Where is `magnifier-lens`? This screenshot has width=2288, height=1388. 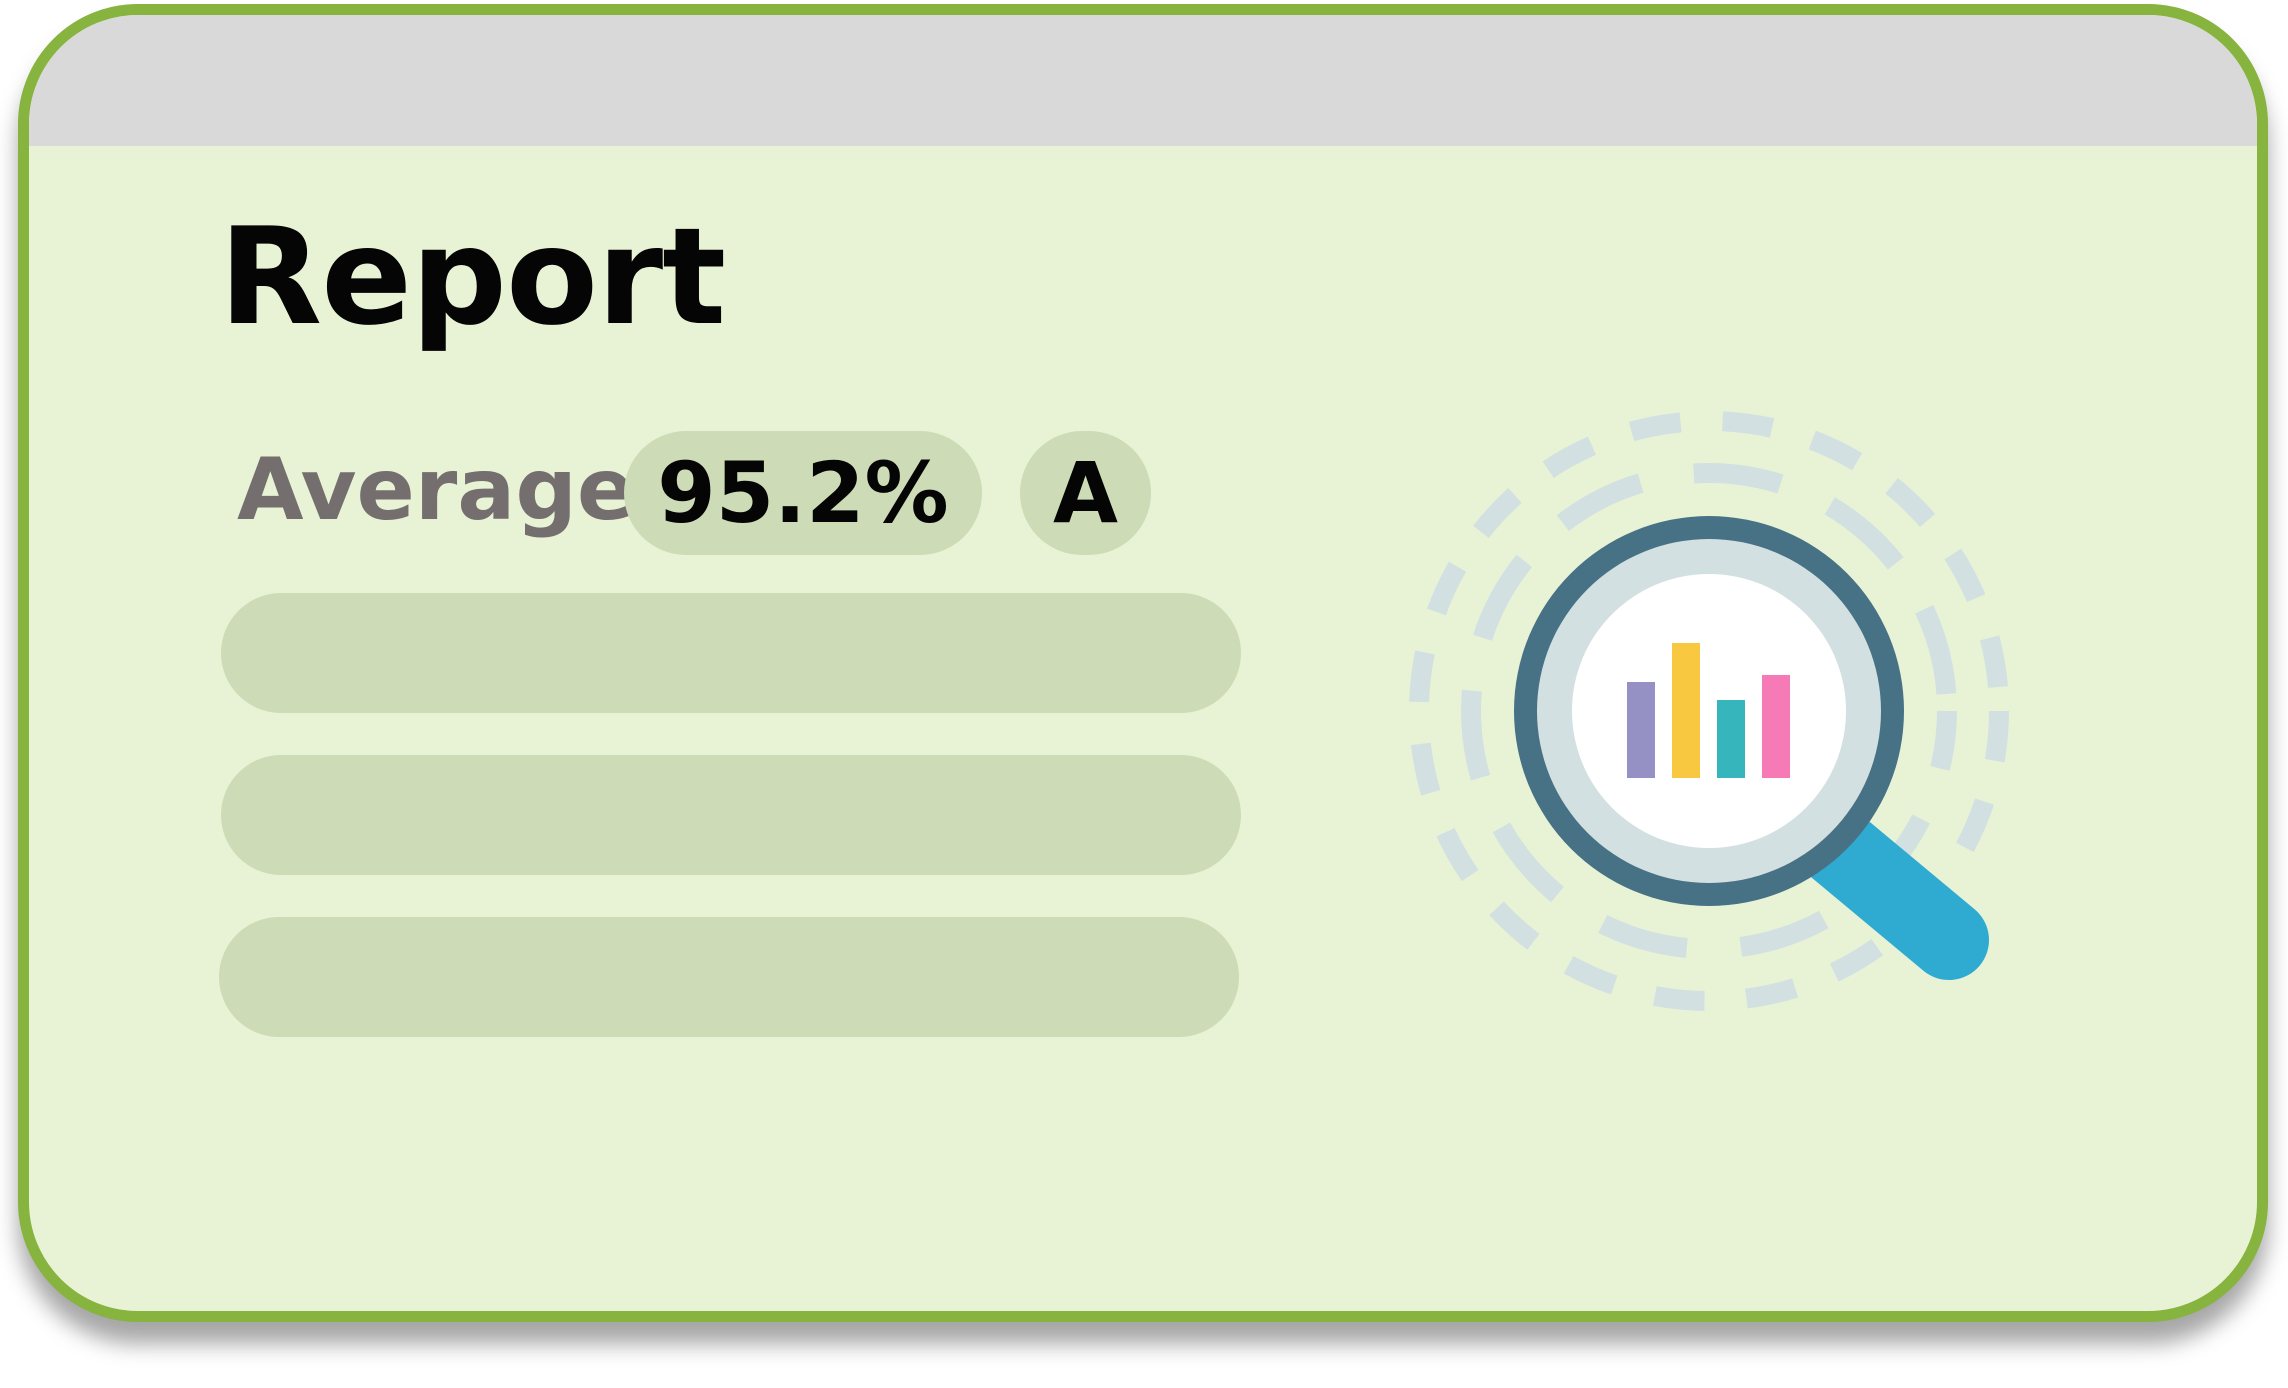 magnifier-lens is located at coordinates (1709, 711).